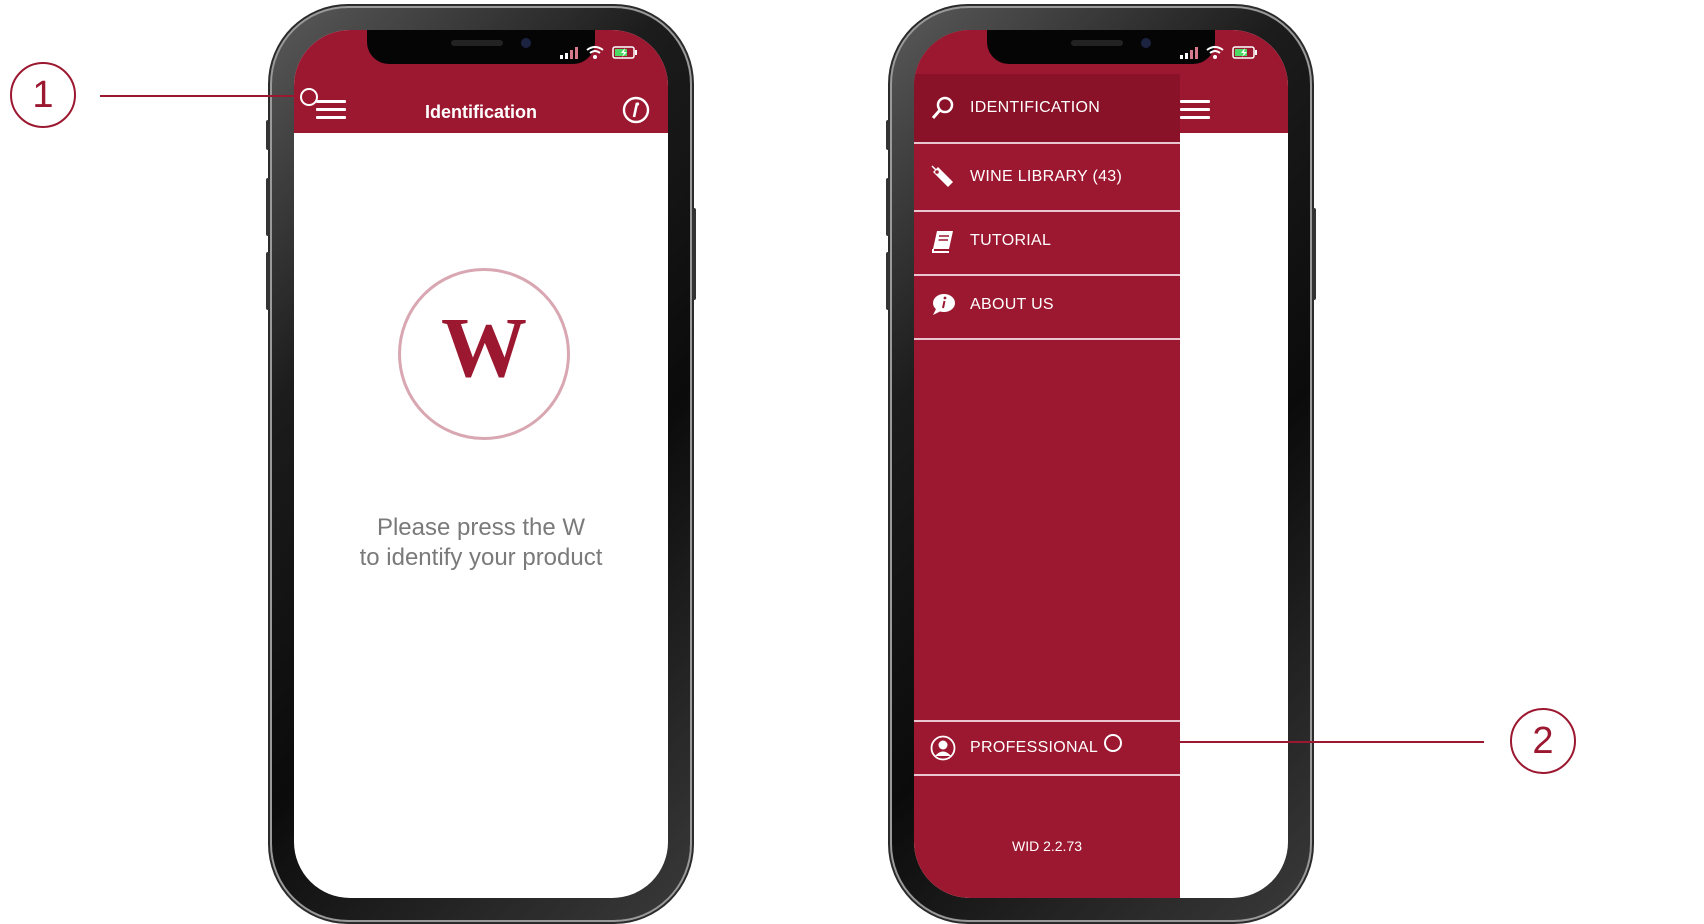 This screenshot has width=1704, height=924. What do you see at coordinates (943, 305) in the screenshot?
I see `info-bubble-icon` at bounding box center [943, 305].